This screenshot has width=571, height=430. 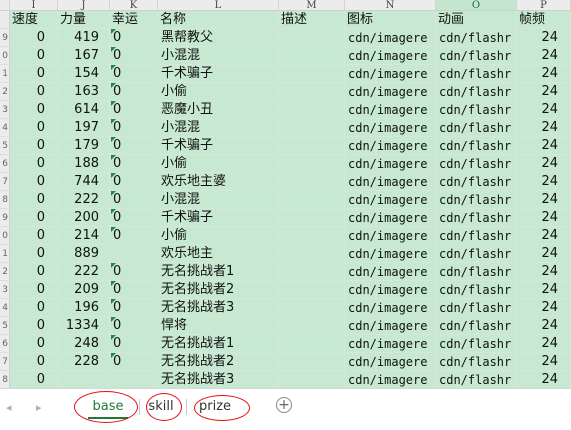 I want to click on column-title: 速度, so click(x=34, y=20).